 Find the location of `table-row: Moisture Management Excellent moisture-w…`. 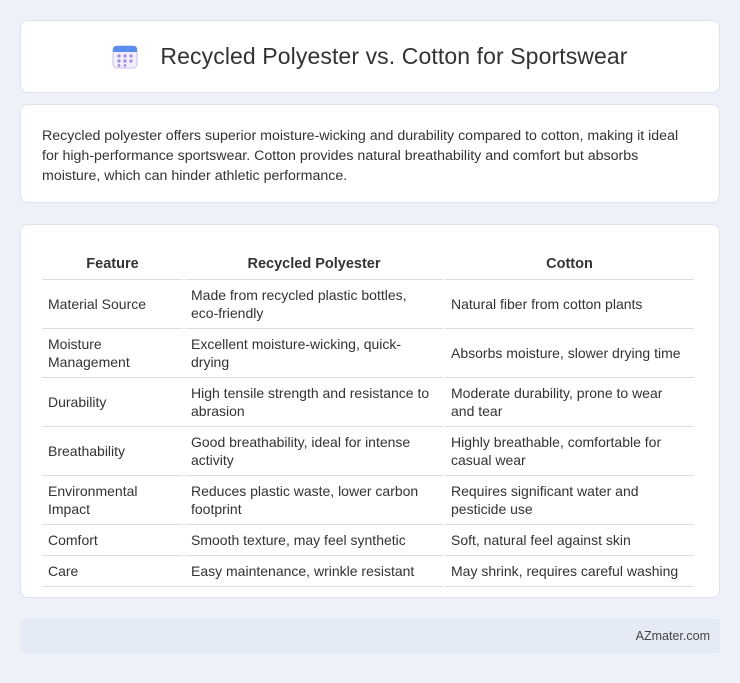

table-row: Moisture Management Excellent moisture-w… is located at coordinates (368, 353).